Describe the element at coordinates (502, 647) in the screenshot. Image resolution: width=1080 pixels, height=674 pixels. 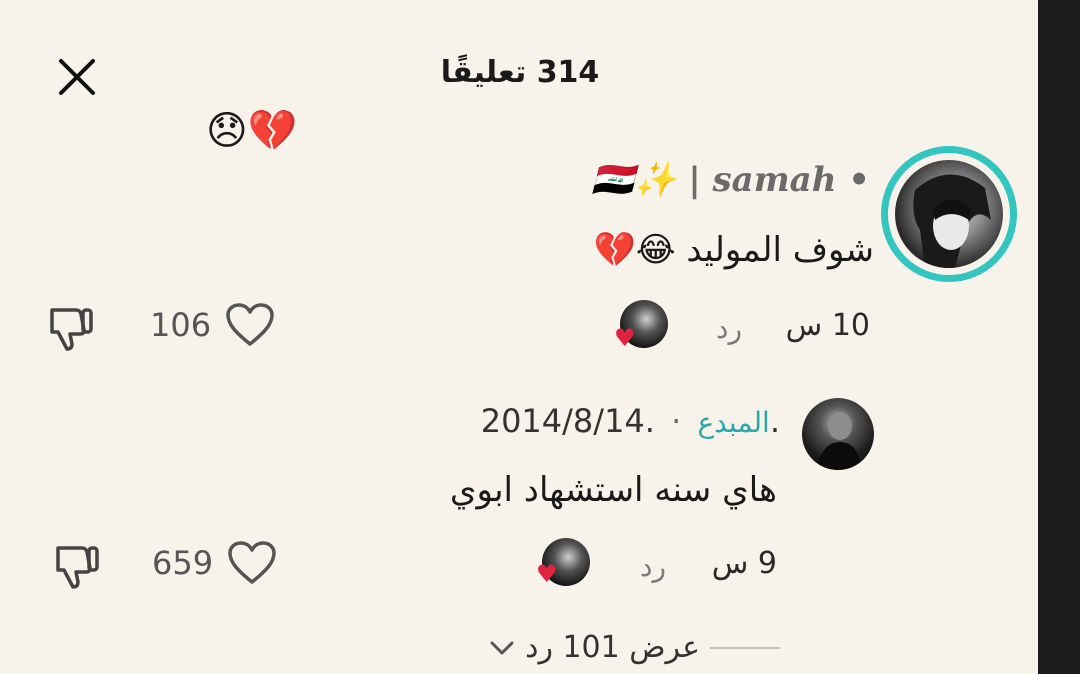
I see `chevron-down-icon` at that location.